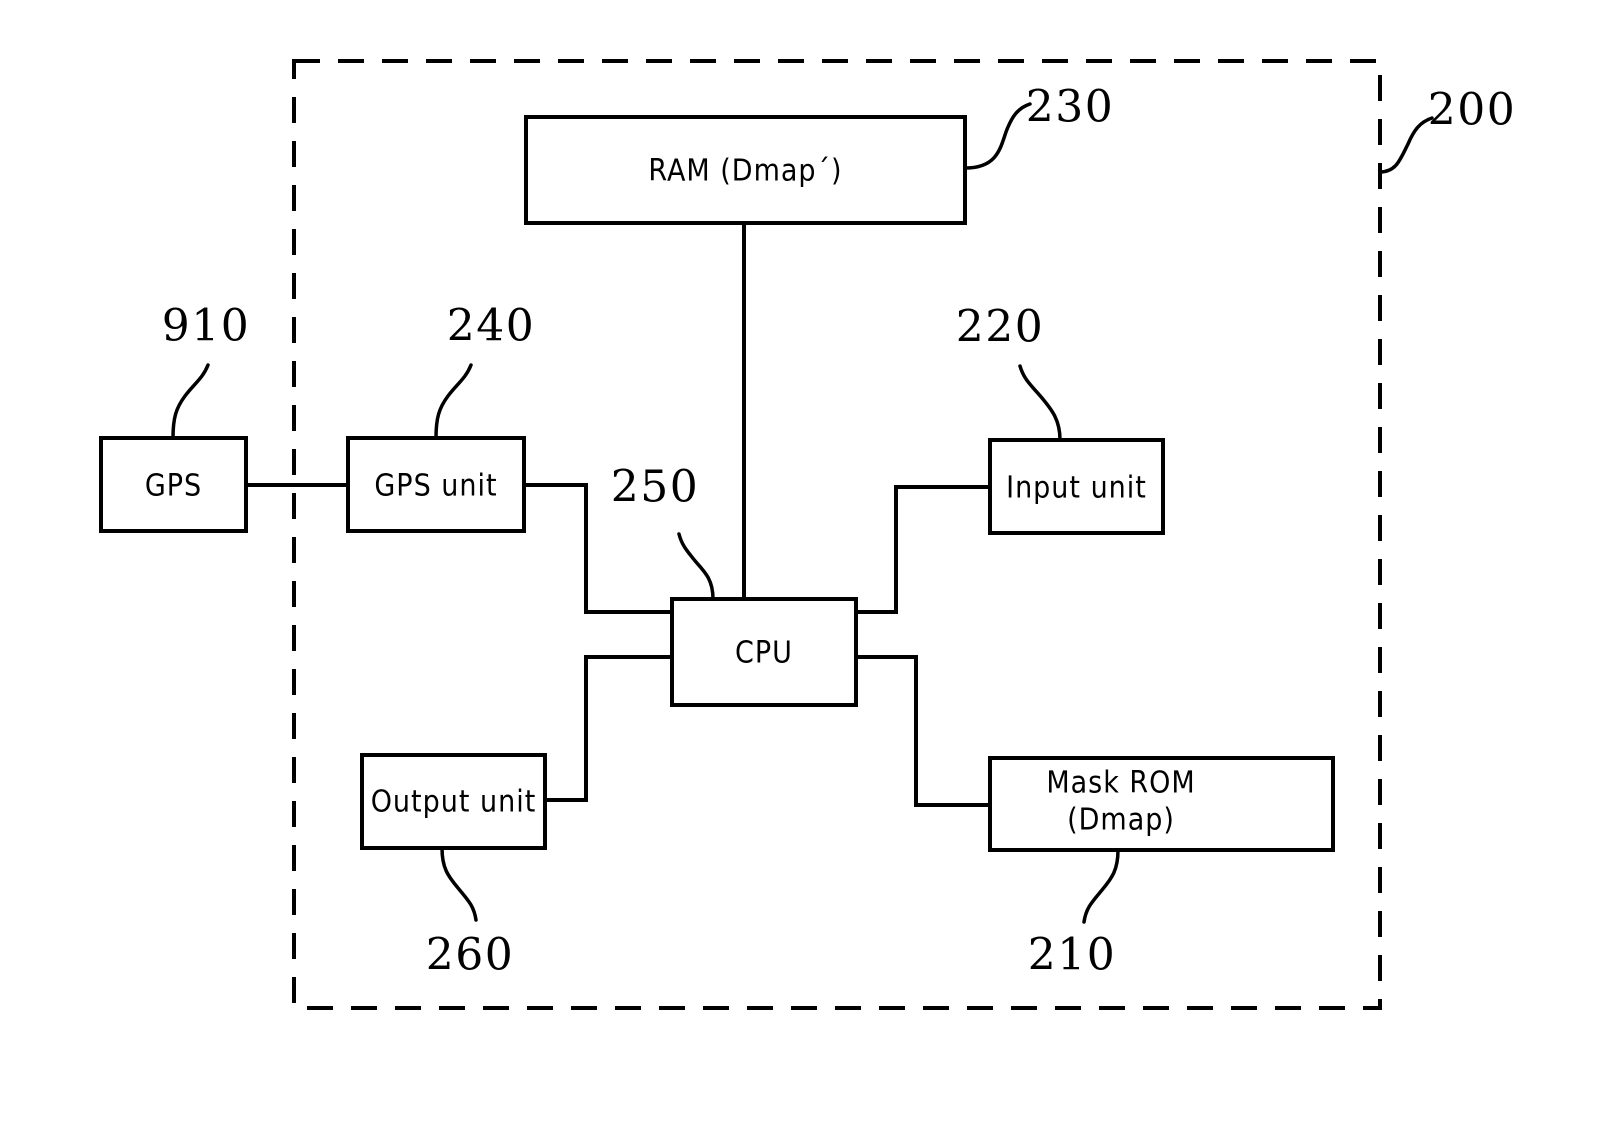 This screenshot has width=1620, height=1122. I want to click on block-cpu: CPU, so click(764, 652).